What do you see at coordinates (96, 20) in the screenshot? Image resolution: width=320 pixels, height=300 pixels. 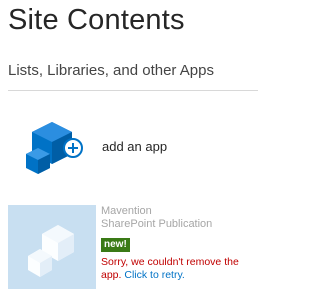 I see `page-title: Site Contents` at bounding box center [96, 20].